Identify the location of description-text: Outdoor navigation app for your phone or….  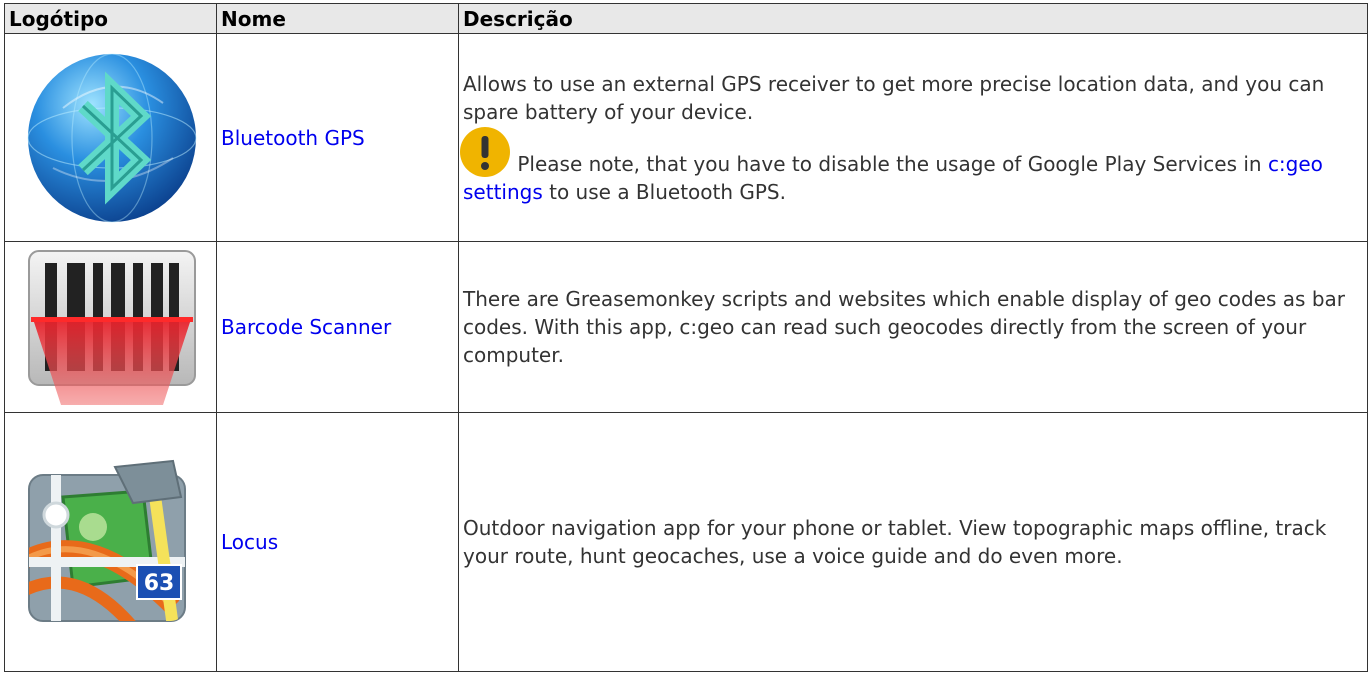
(895, 542).